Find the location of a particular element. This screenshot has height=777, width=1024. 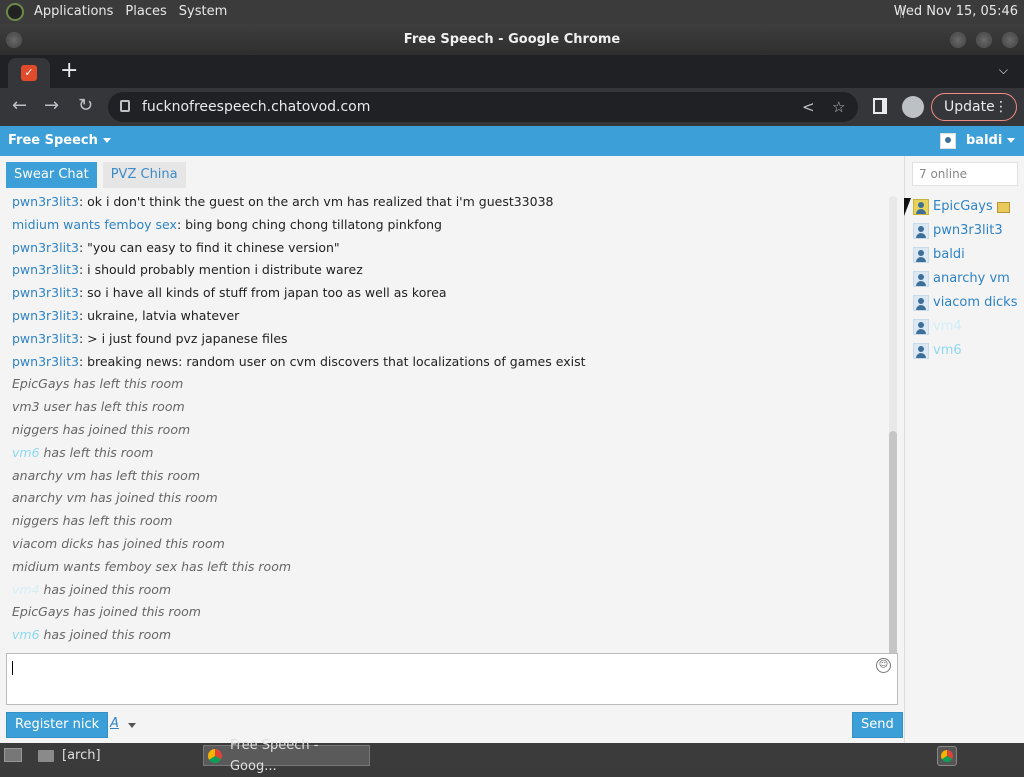

room-event-message: niggers has joined this room is located at coordinates (447, 430).